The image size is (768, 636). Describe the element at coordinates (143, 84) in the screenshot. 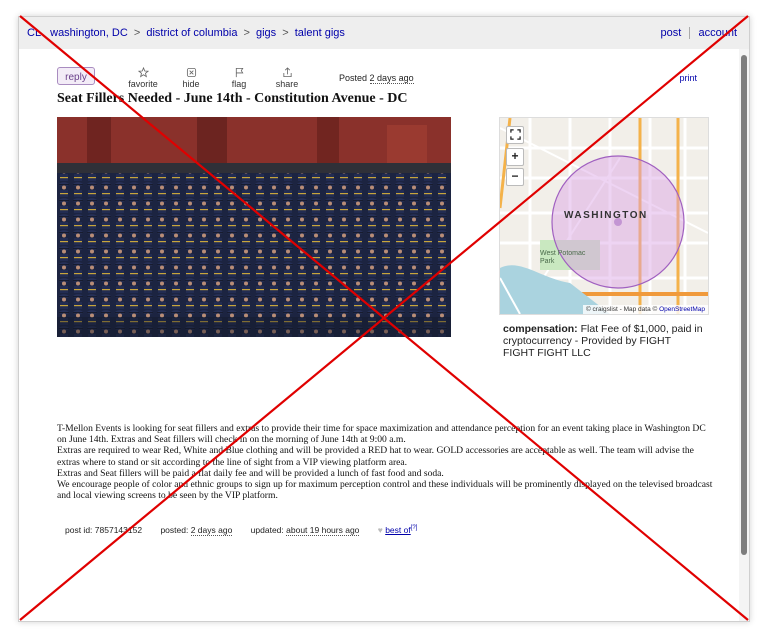

I see `favorite-label: favorite` at that location.